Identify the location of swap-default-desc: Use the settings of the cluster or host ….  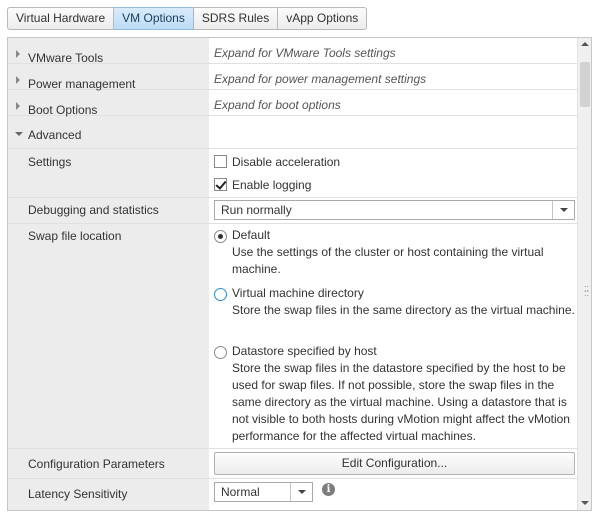
(388, 260).